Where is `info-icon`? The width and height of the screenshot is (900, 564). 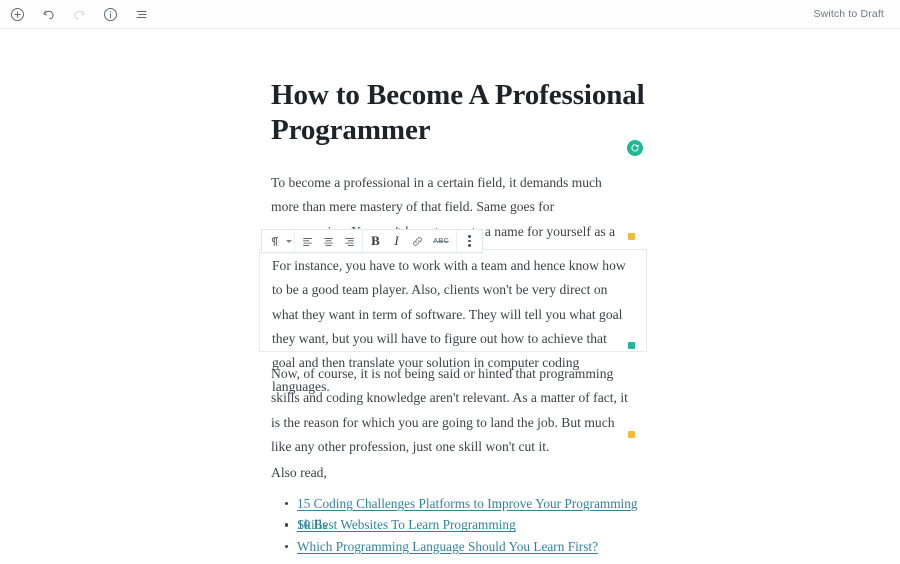
info-icon is located at coordinates (110, 14).